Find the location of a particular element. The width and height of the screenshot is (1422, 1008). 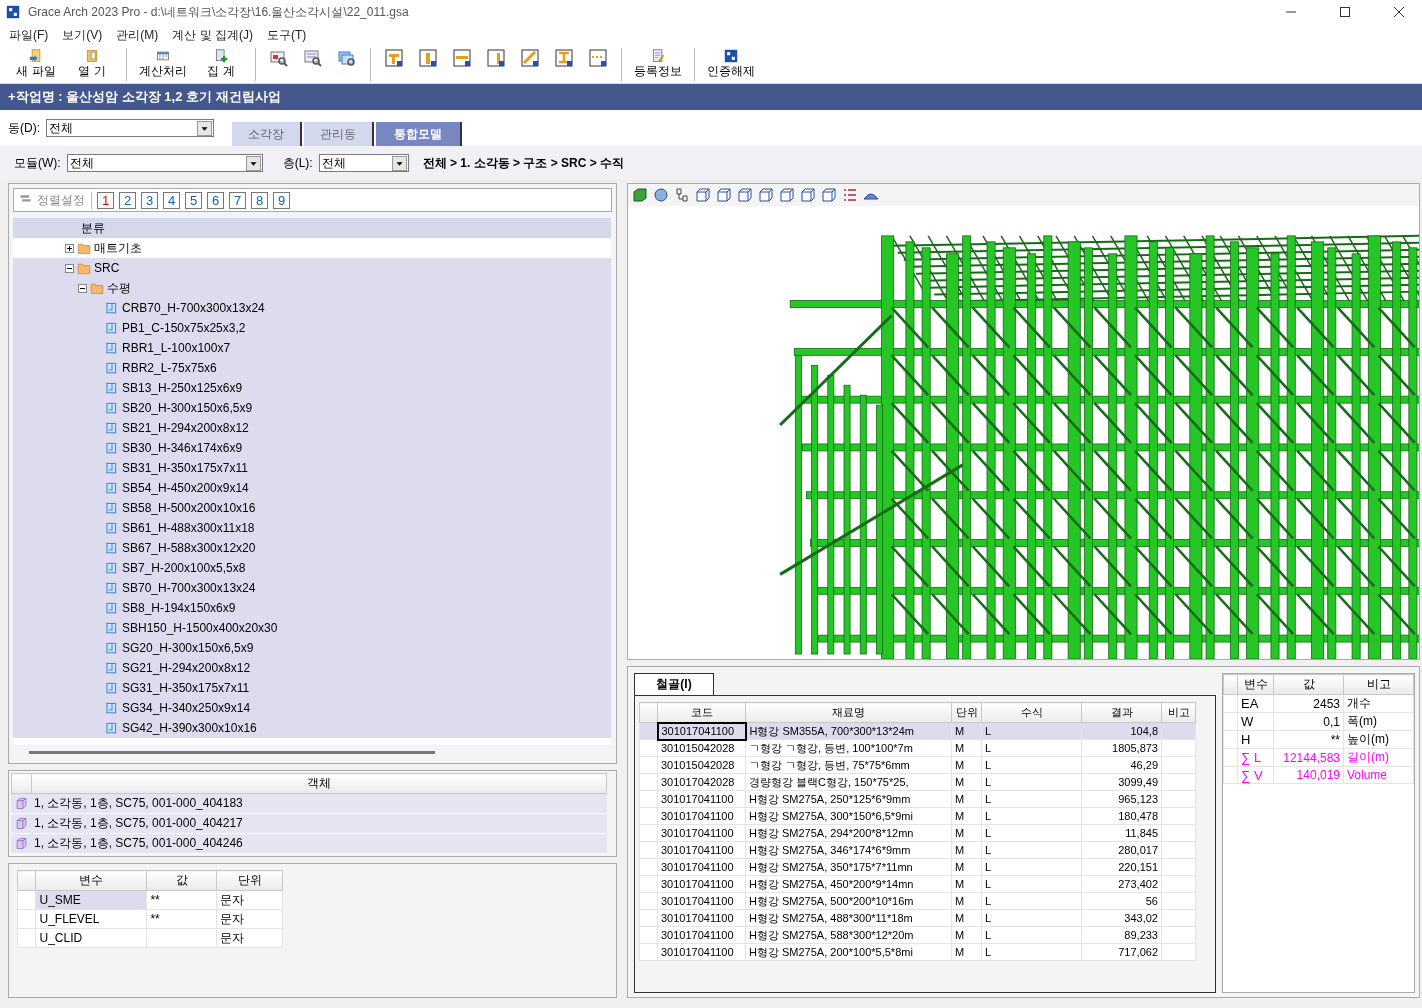

tree-label: SB30_H-346x174x6x9 is located at coordinates (182, 448).